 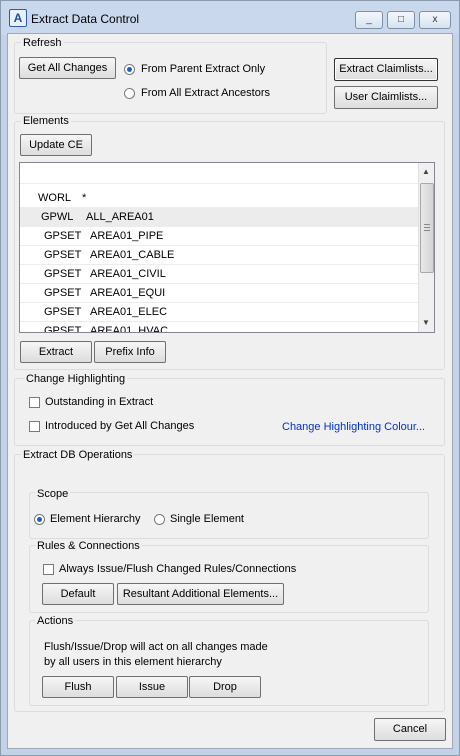 I want to click on from-ancestors-radio, so click(x=129, y=93).